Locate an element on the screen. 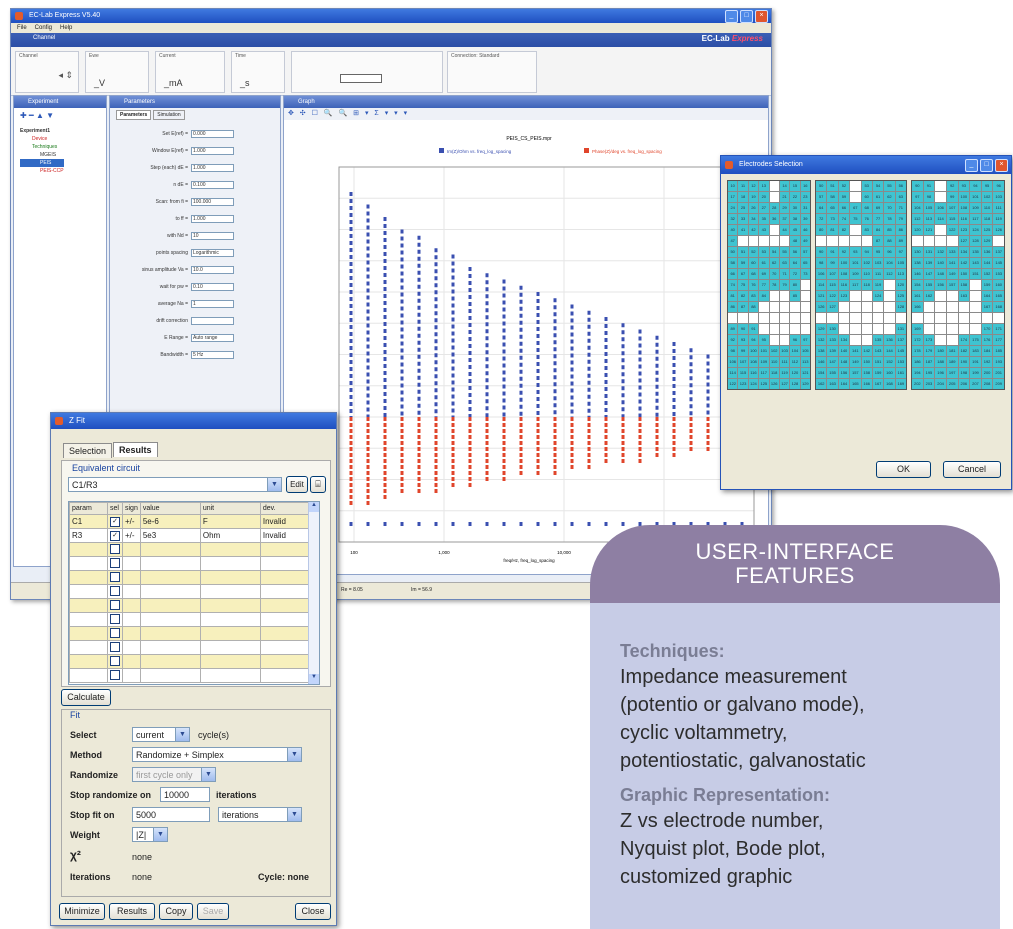  electrode-cell: 49 is located at coordinates (805, 241).